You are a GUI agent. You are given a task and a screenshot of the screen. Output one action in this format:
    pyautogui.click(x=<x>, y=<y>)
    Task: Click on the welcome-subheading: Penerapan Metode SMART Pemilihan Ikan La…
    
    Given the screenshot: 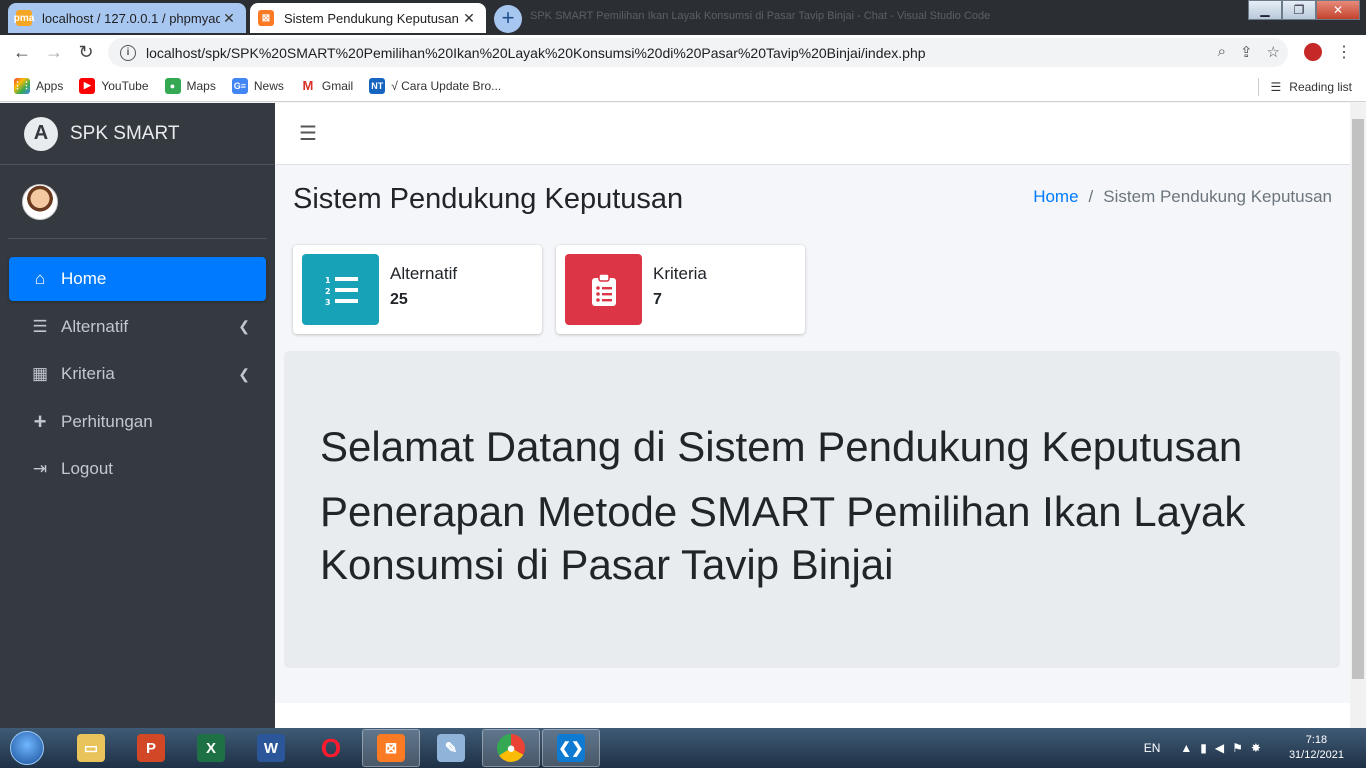 What is the action you would take?
    pyautogui.click(x=783, y=538)
    